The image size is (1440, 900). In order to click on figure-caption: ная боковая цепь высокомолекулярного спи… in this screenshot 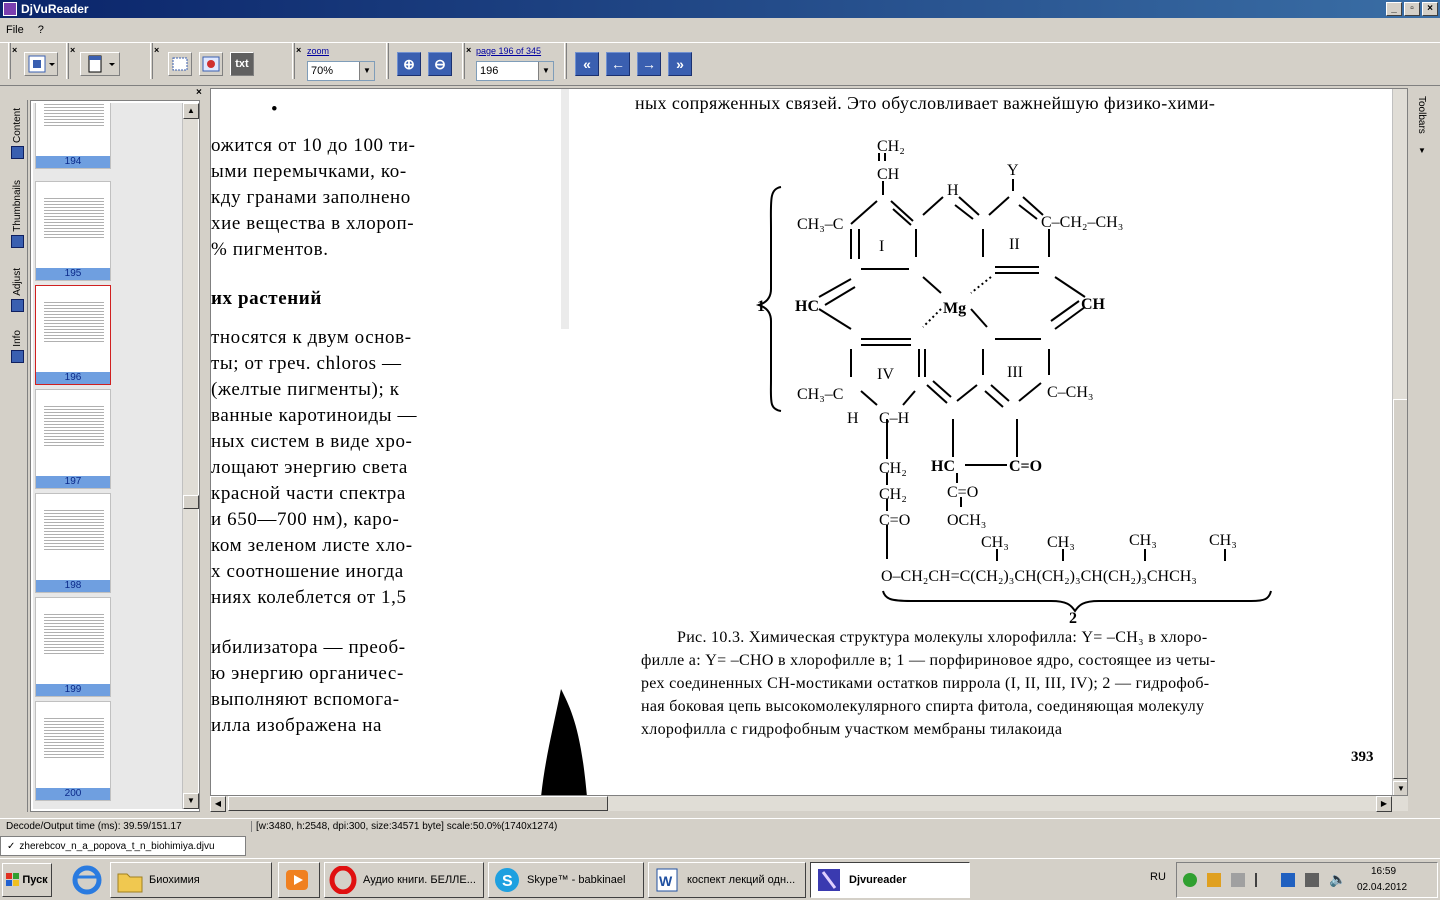, I will do `click(923, 706)`.